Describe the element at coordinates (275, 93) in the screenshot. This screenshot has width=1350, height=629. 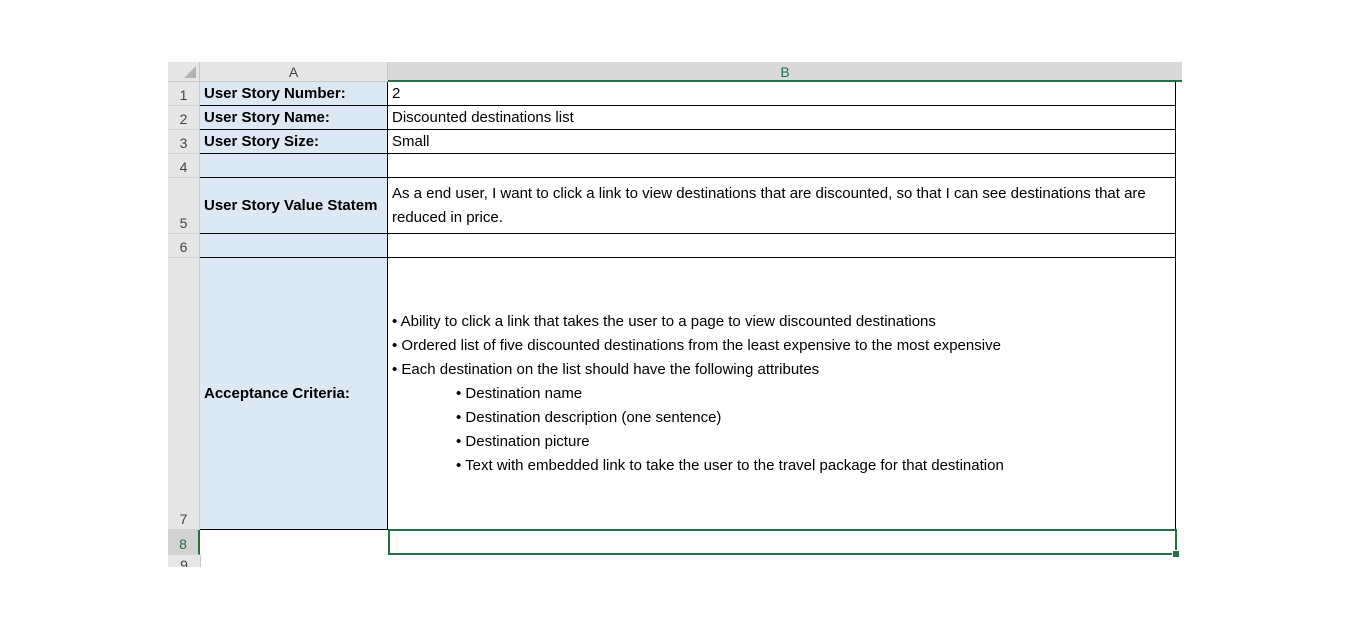
I see `user-story-number-label: User Story Number:` at that location.